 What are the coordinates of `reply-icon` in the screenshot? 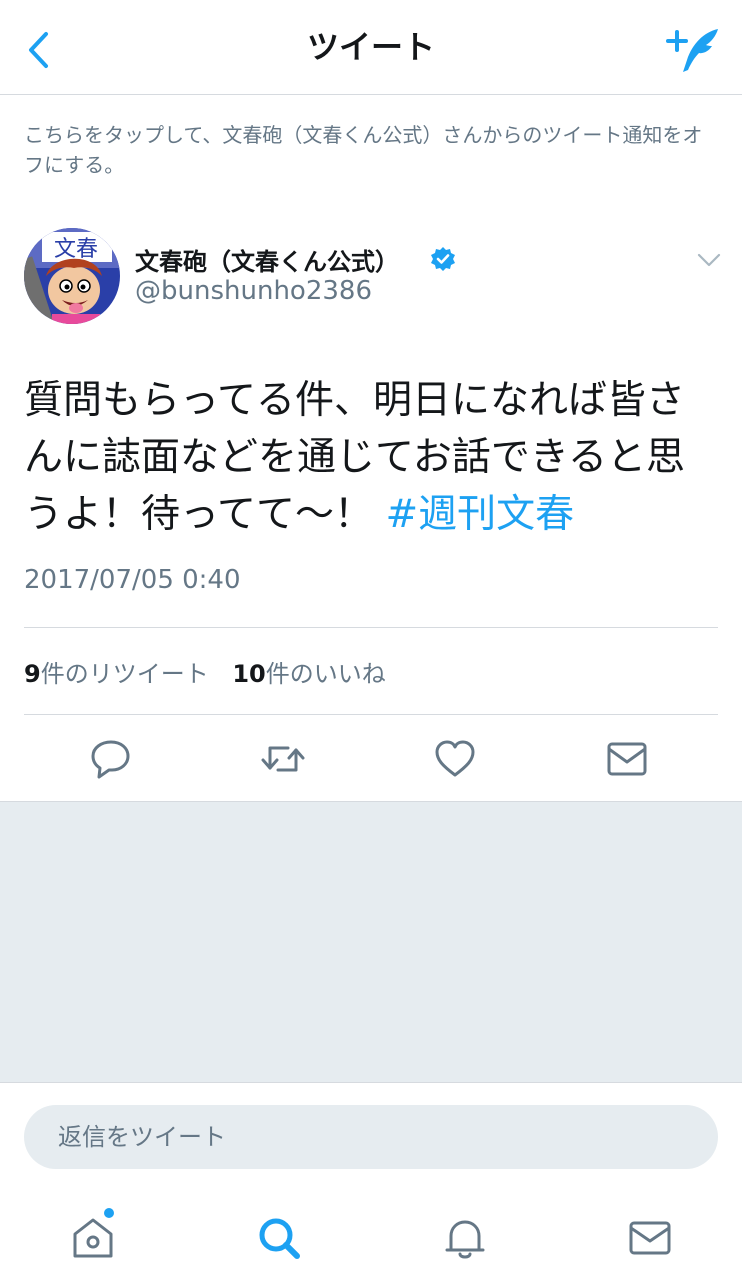 It's located at (110, 759).